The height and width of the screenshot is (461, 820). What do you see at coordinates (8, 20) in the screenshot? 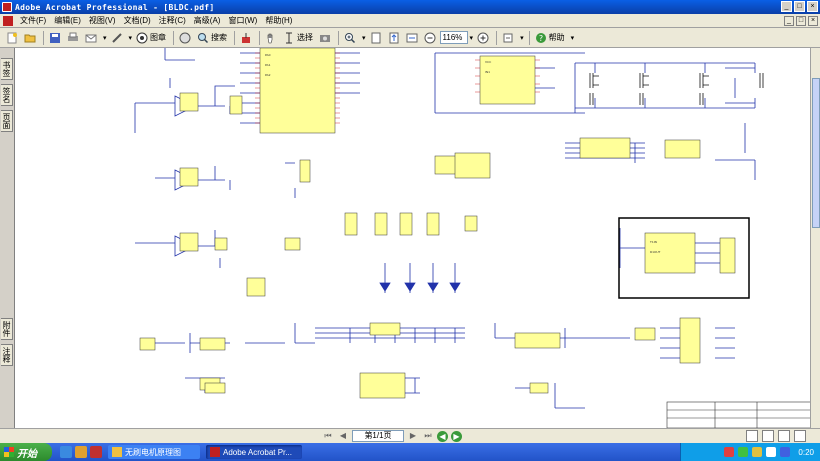
I see `document-icon` at bounding box center [8, 20].